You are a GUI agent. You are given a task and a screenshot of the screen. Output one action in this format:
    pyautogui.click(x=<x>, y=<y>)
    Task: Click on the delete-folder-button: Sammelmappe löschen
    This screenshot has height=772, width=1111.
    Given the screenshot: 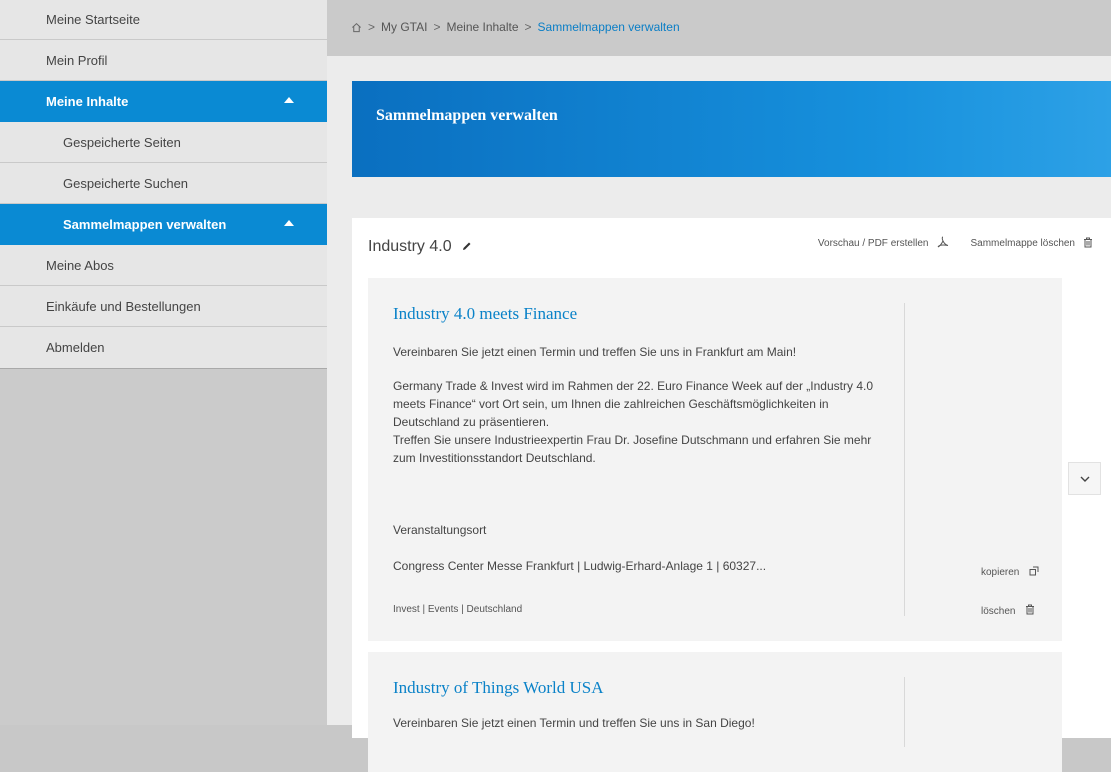 What is the action you would take?
    pyautogui.click(x=1032, y=243)
    